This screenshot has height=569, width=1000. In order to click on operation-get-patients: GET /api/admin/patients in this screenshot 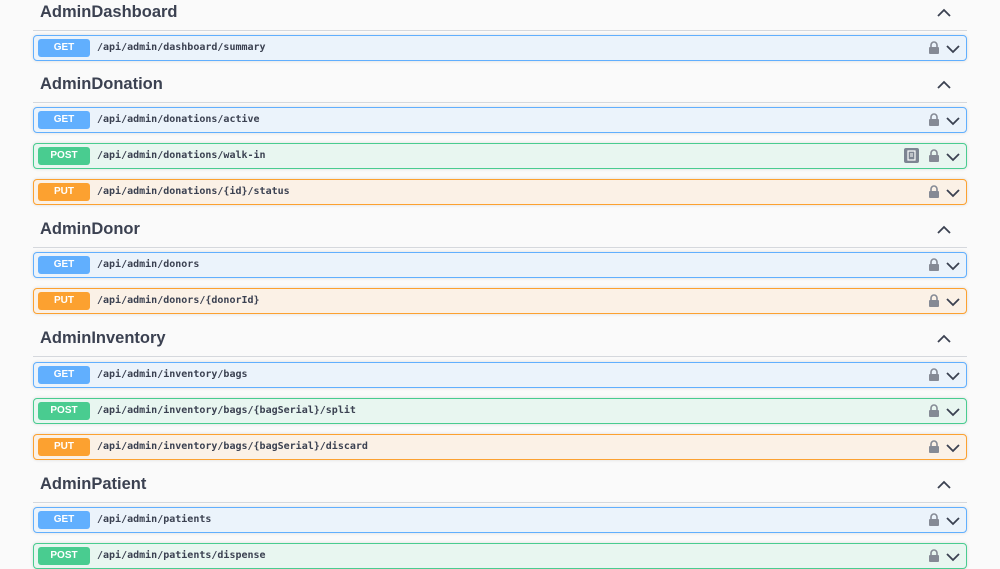, I will do `click(500, 520)`.